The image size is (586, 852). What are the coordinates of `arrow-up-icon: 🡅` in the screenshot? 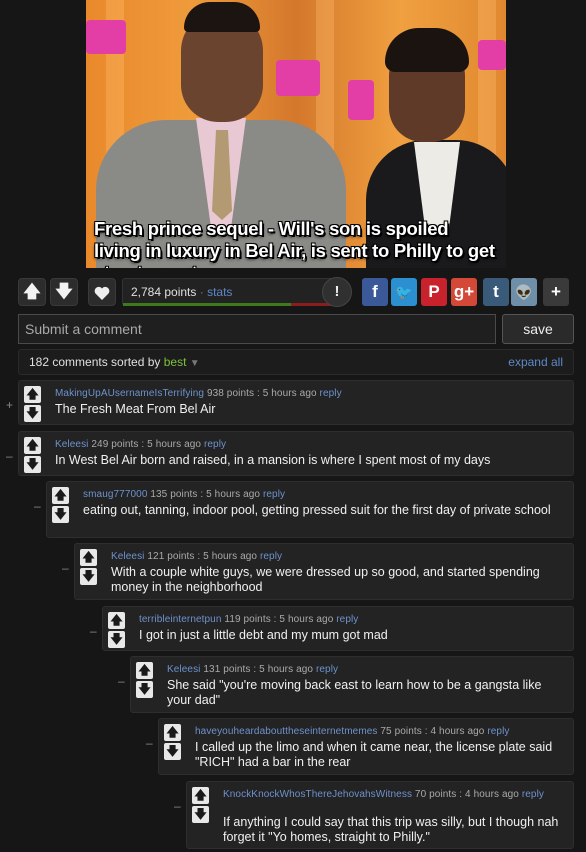 It's located at (32, 291).